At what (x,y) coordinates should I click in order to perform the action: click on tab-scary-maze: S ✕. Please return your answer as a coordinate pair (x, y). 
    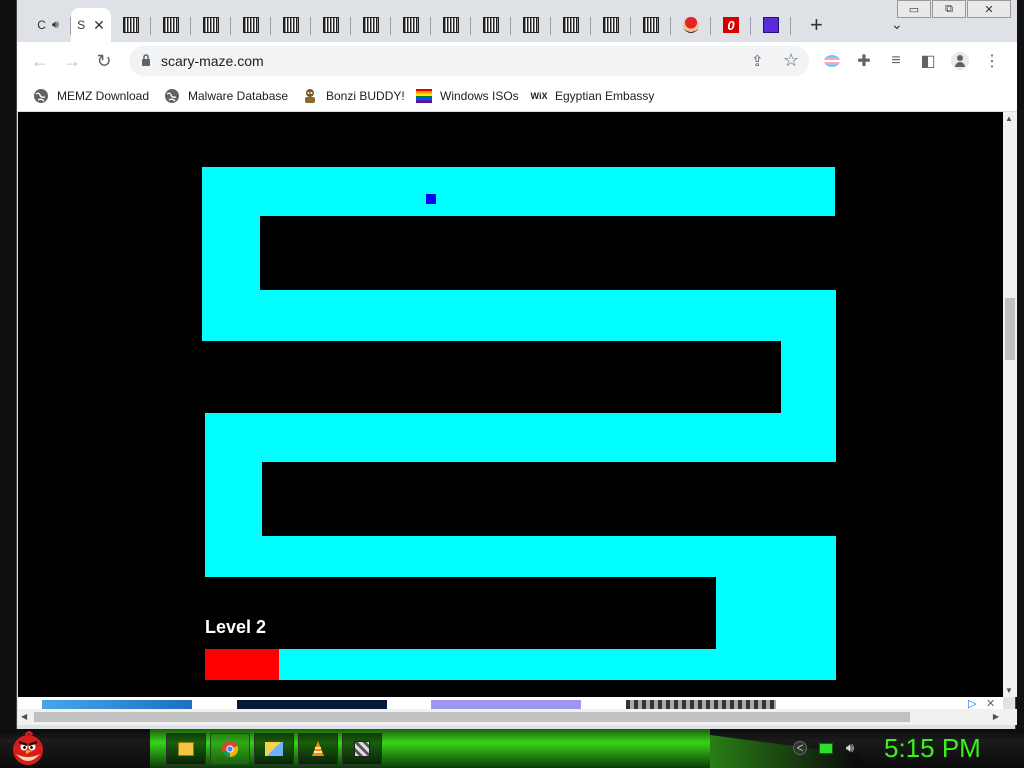
    Looking at the image, I should click on (91, 25).